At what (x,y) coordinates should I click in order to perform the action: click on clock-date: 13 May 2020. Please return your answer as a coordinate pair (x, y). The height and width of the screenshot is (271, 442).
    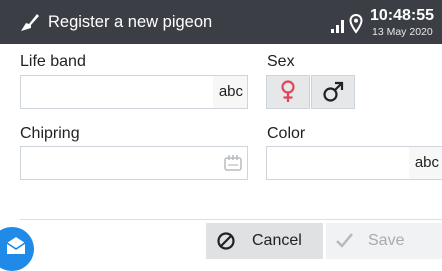
    Looking at the image, I should click on (402, 32).